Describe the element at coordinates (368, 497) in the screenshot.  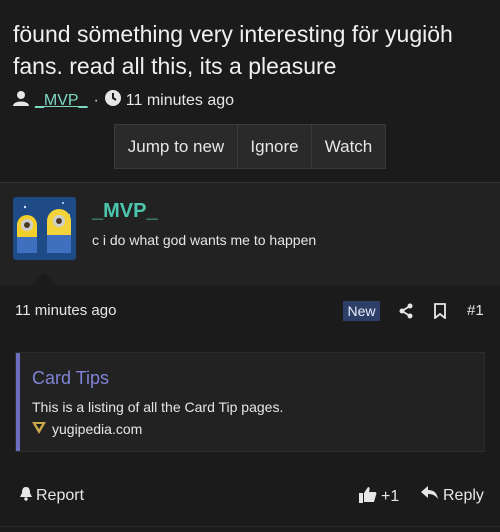
I see `thumbs-up-icon` at that location.